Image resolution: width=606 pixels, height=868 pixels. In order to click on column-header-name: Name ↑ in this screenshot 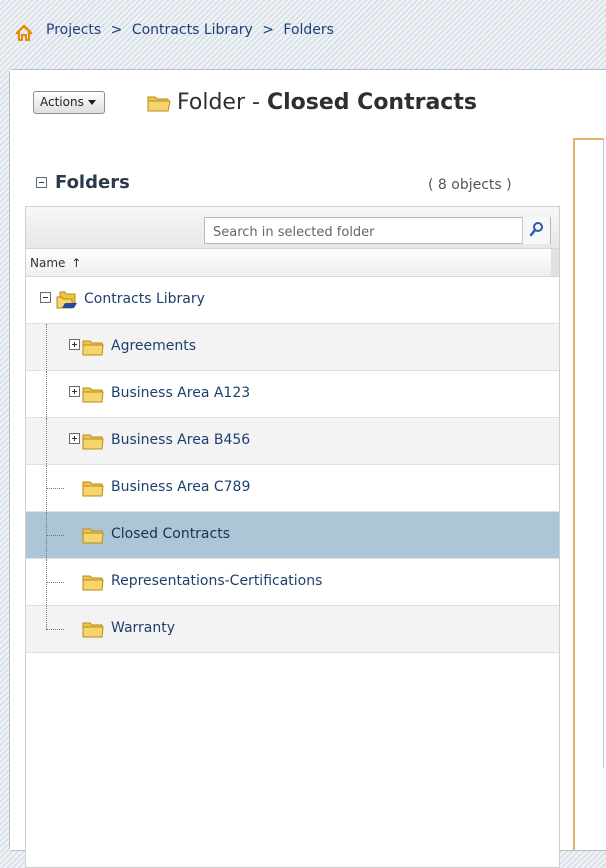, I will do `click(292, 263)`.